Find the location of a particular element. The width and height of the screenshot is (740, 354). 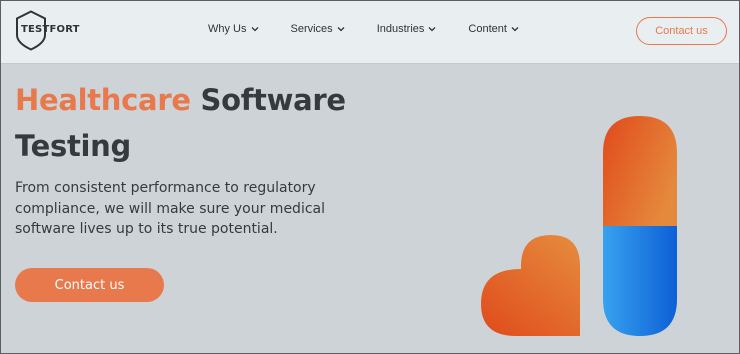

nav-item-content: Content is located at coordinates (493, 29).